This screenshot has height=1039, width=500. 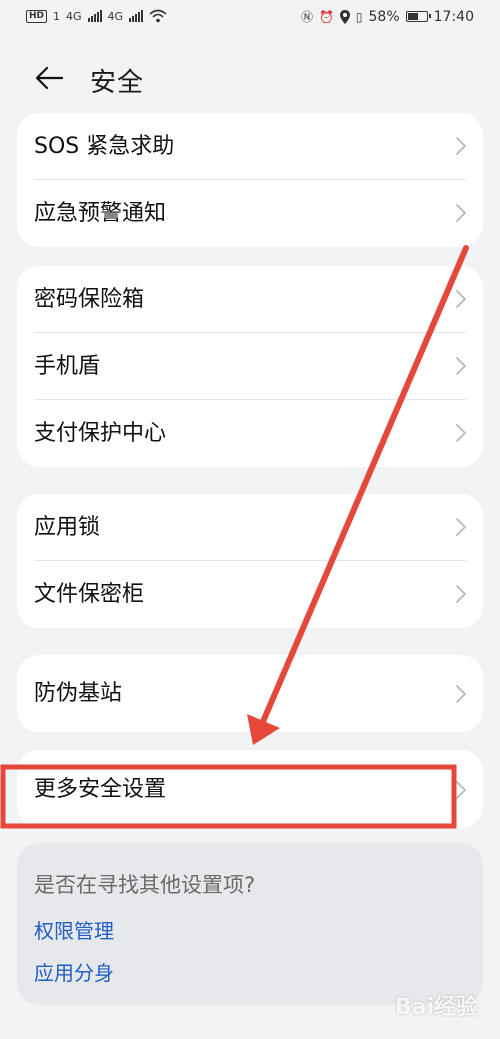 I want to click on settings-item-password-vault: 密码保险箱, so click(x=250, y=299).